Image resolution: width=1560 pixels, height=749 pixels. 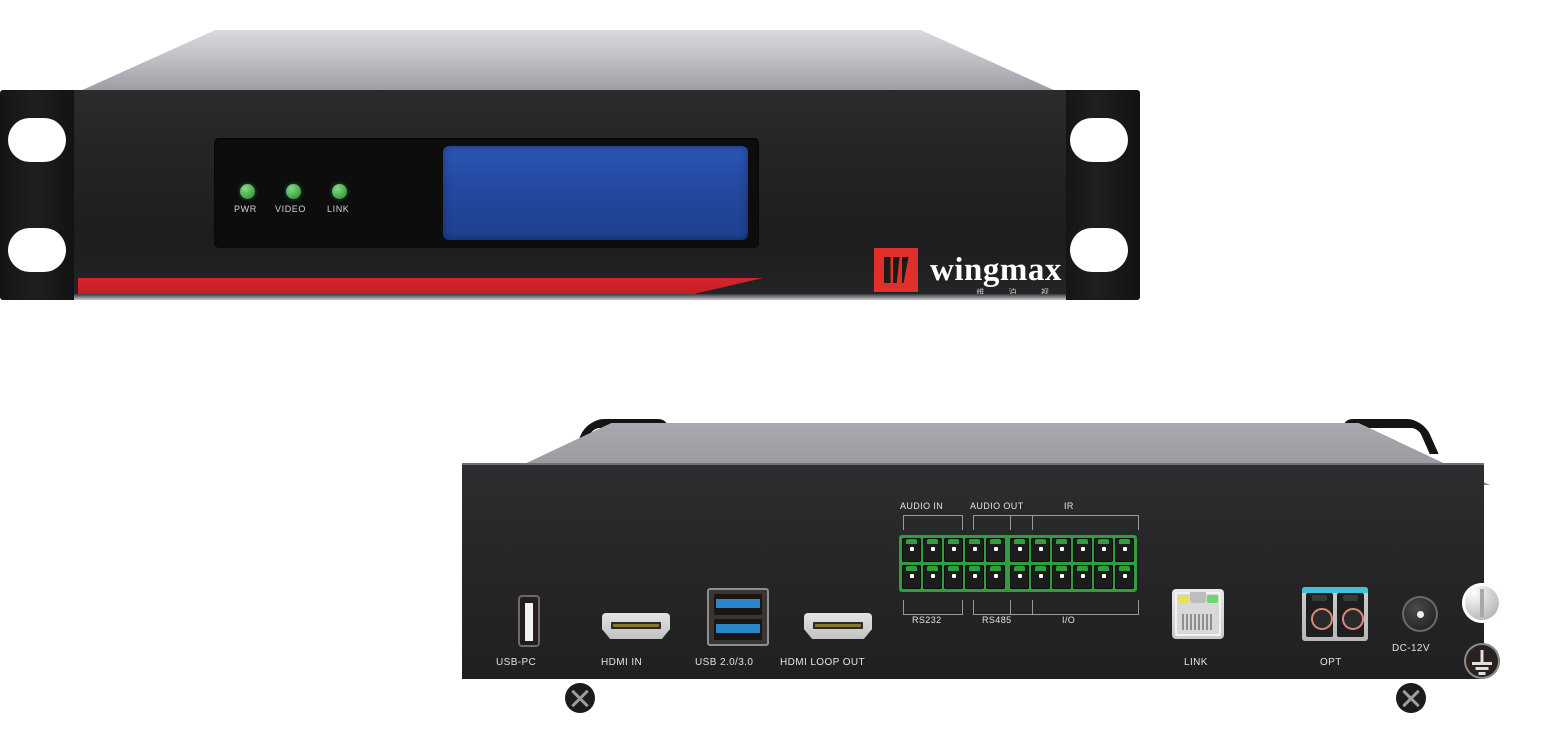 What do you see at coordinates (738, 629) in the screenshot?
I see `usb-slot-lower` at bounding box center [738, 629].